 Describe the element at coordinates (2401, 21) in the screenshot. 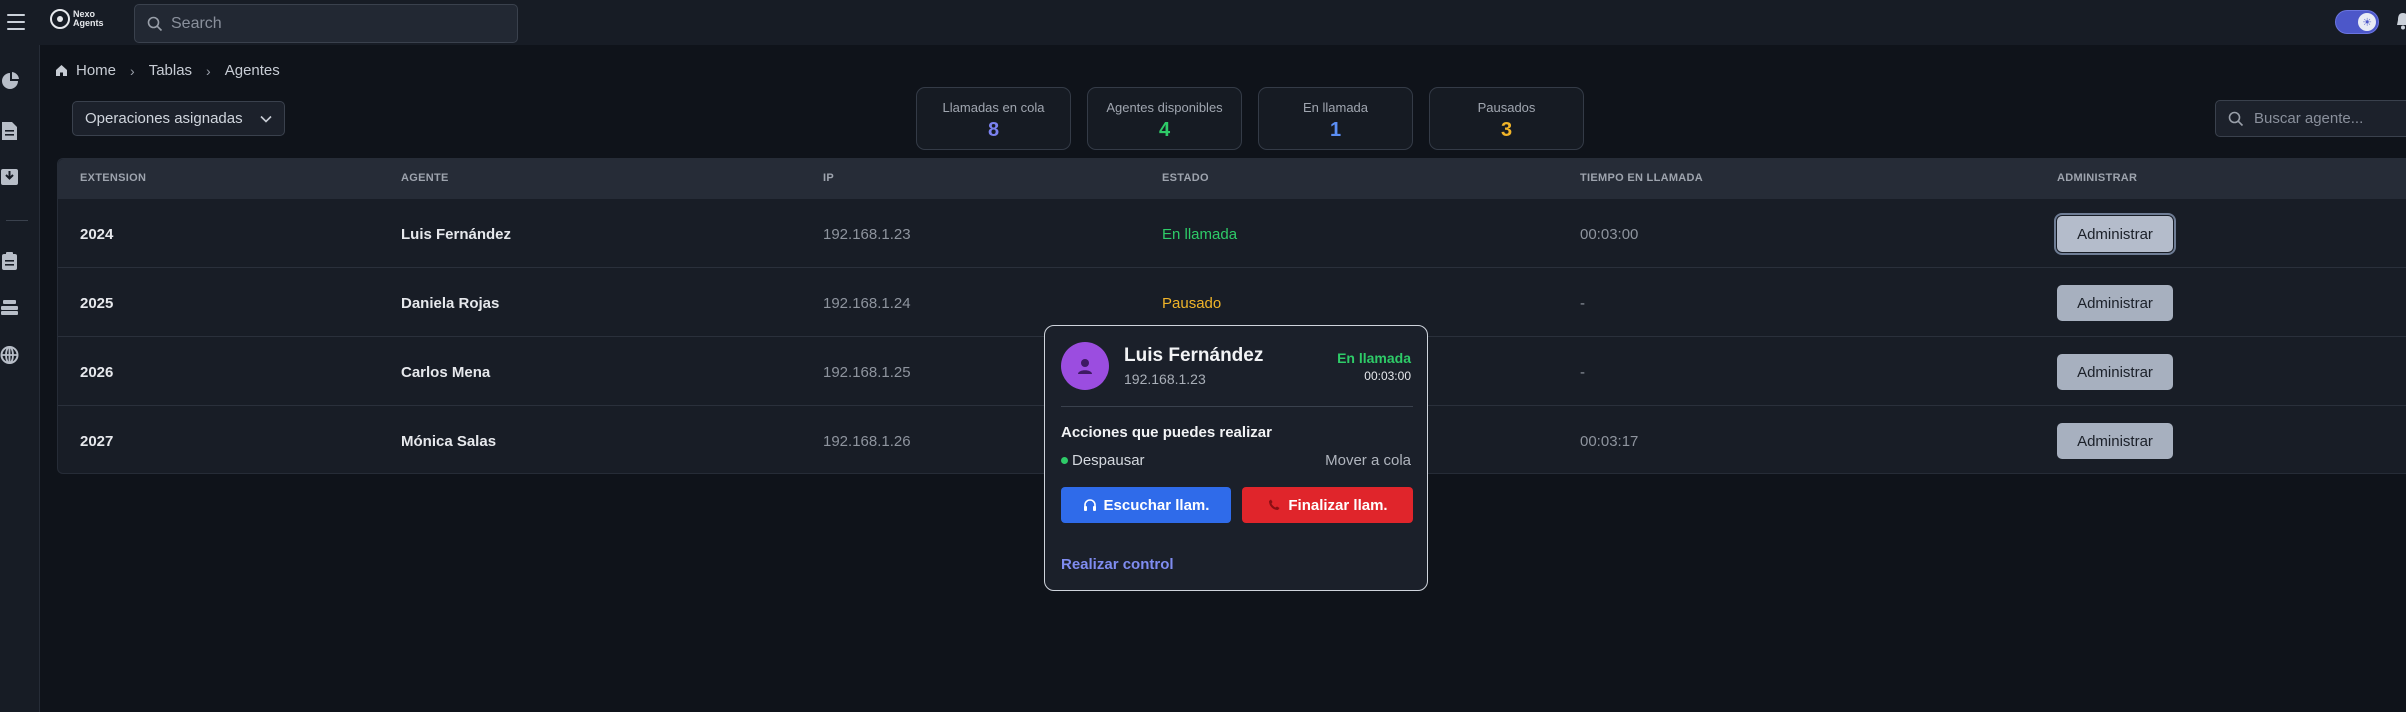

I see `bell-icon` at that location.